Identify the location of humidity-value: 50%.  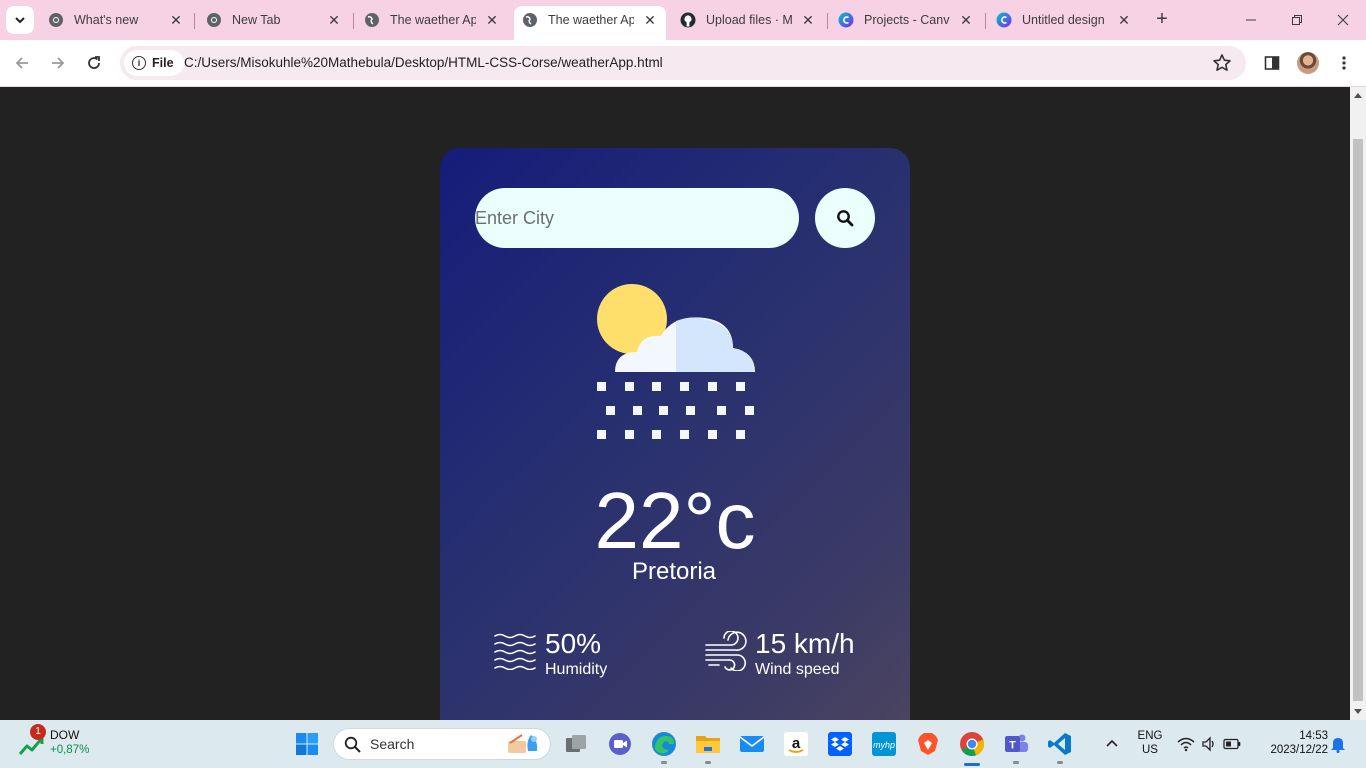
(573, 643).